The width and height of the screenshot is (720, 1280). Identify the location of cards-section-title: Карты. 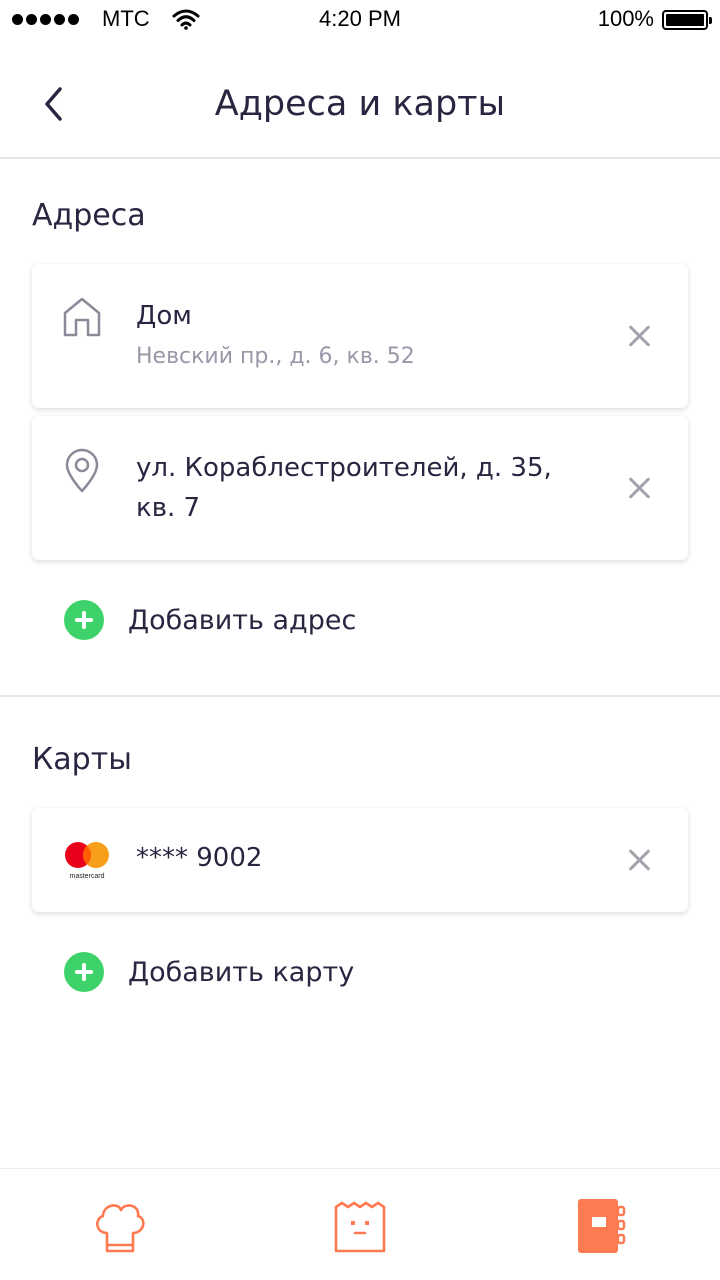
(82, 759).